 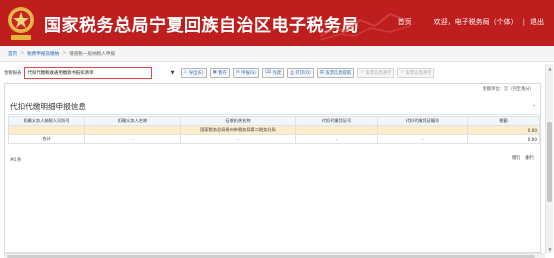 What do you see at coordinates (365, 26) in the screenshot?
I see `great-wall-decoration` at bounding box center [365, 26].